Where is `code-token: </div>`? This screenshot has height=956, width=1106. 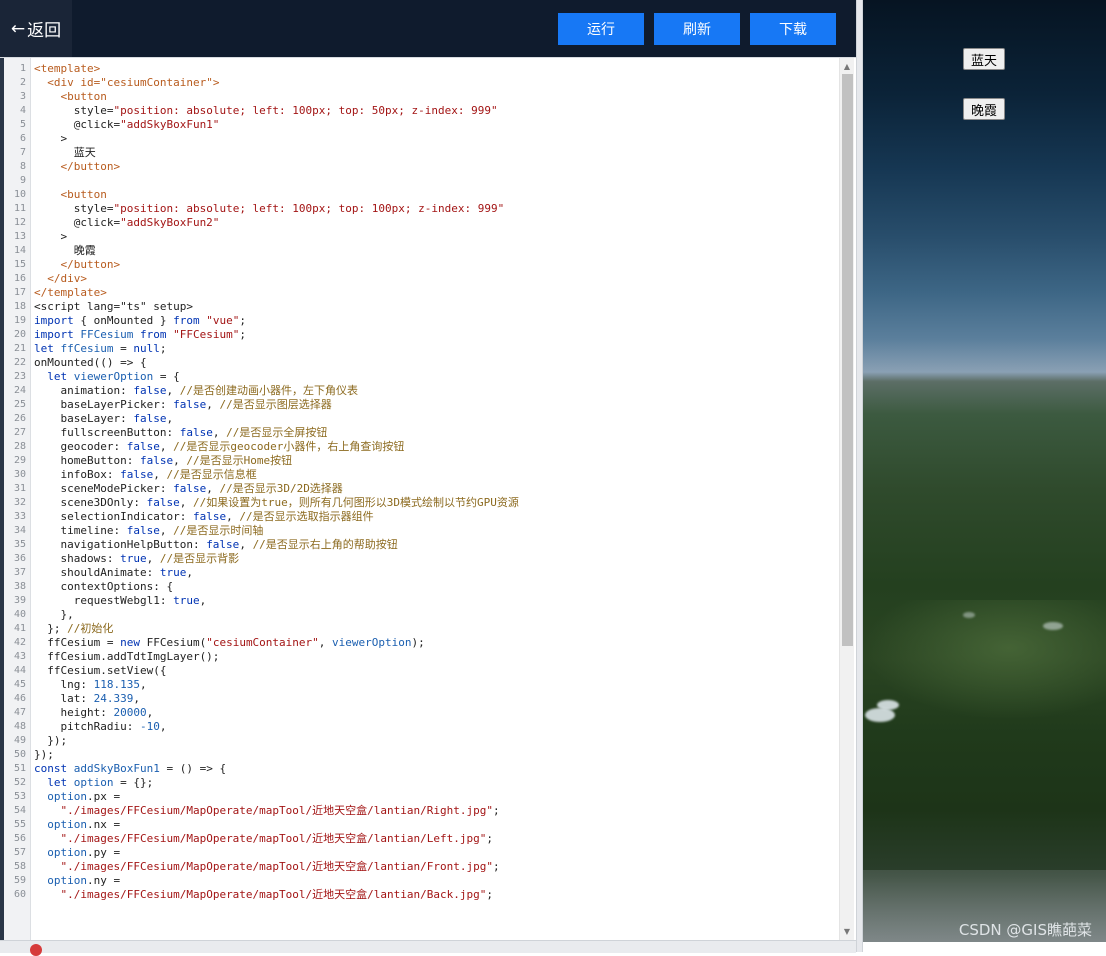
code-token: </div> is located at coordinates (67, 278).